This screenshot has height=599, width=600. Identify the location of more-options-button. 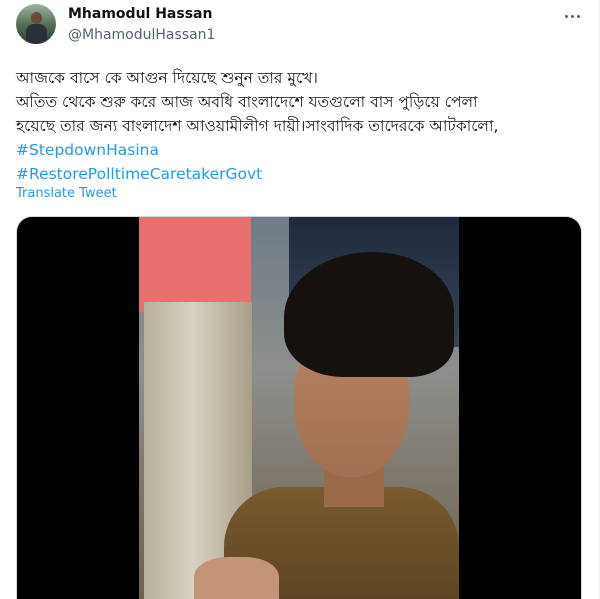
(572, 16).